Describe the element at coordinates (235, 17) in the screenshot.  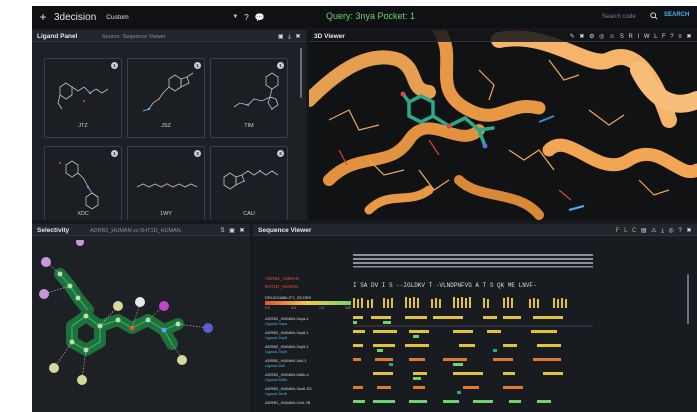
I see `chevron-down-icon: ▼` at that location.